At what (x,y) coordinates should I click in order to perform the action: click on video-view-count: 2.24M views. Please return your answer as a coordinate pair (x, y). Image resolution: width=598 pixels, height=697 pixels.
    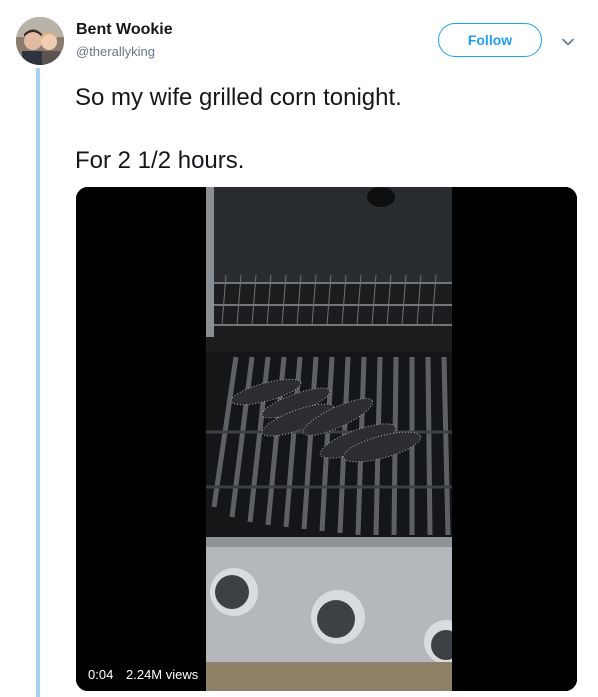
    Looking at the image, I should click on (162, 674).